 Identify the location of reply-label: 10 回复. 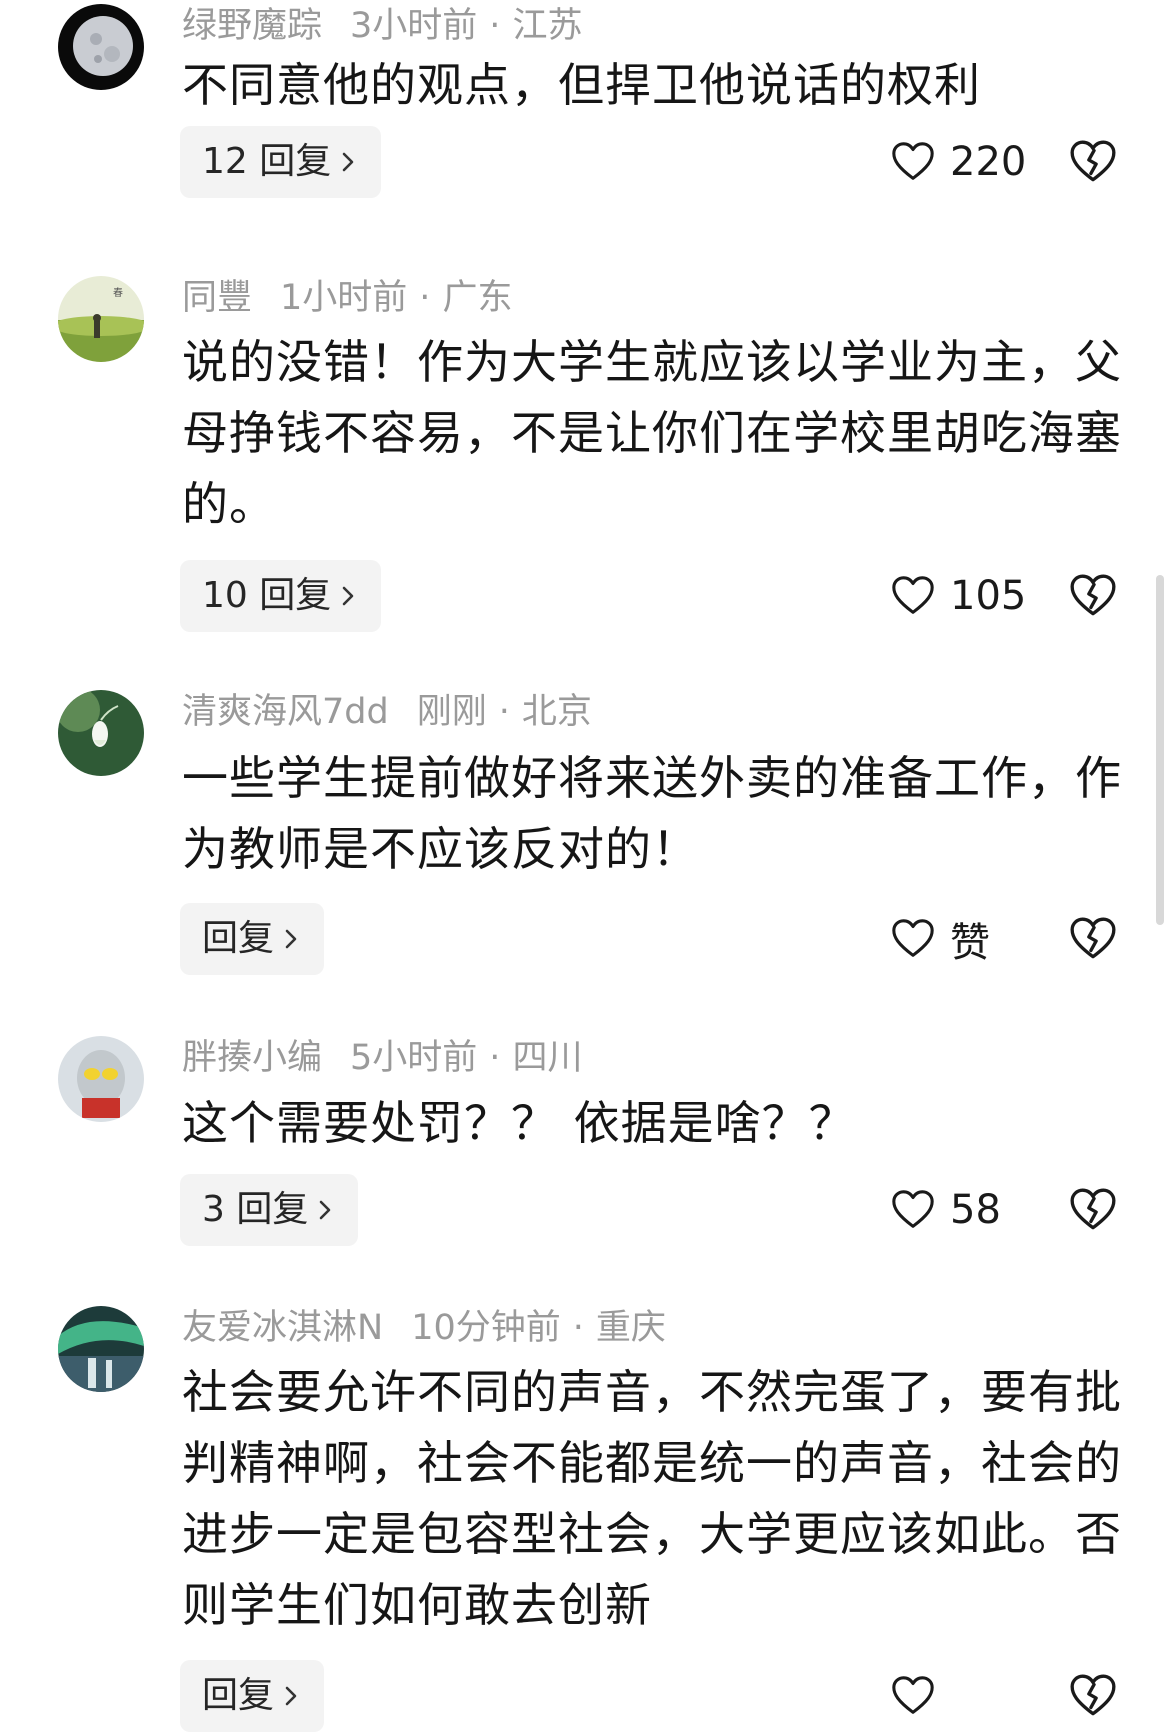
(267, 595).